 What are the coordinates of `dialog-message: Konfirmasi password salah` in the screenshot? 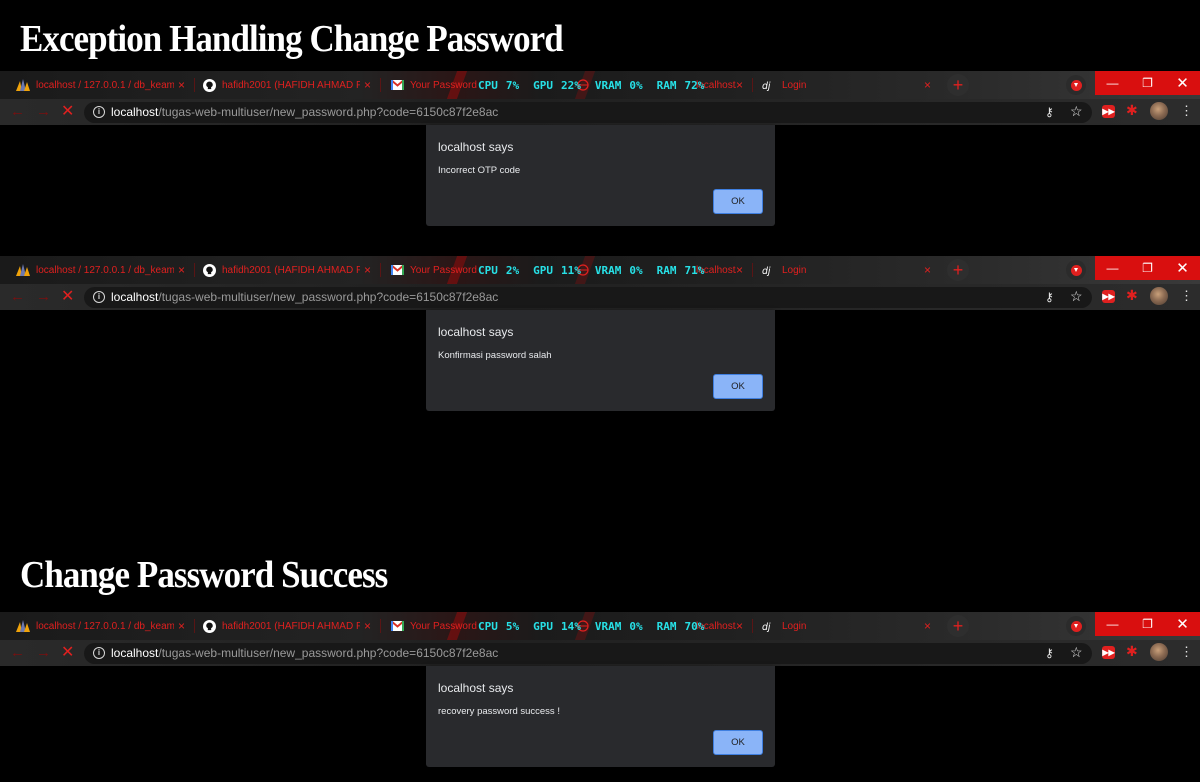 It's located at (495, 355).